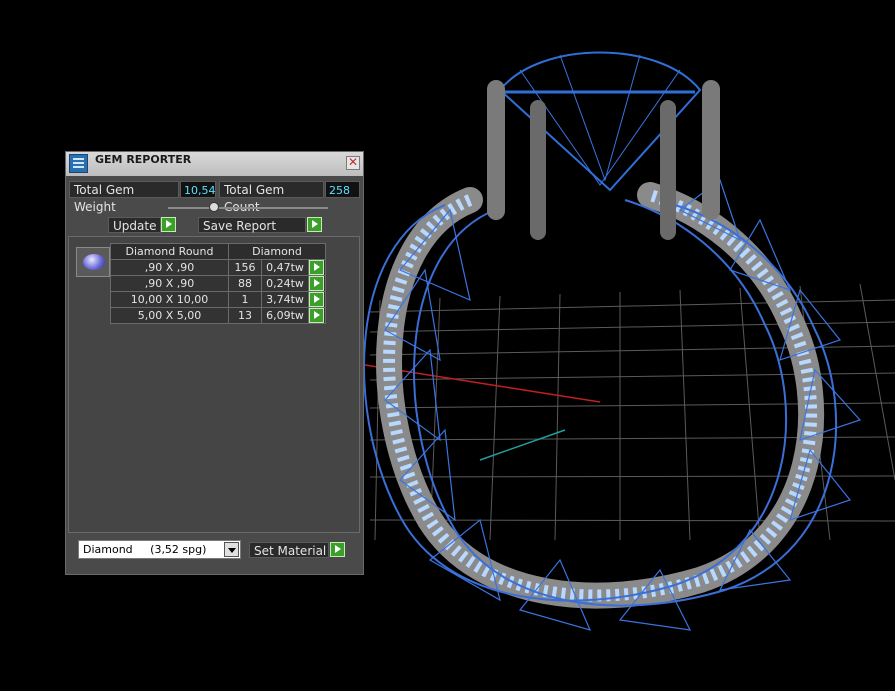 The image size is (895, 691). I want to click on gem-count: 88, so click(245, 283).